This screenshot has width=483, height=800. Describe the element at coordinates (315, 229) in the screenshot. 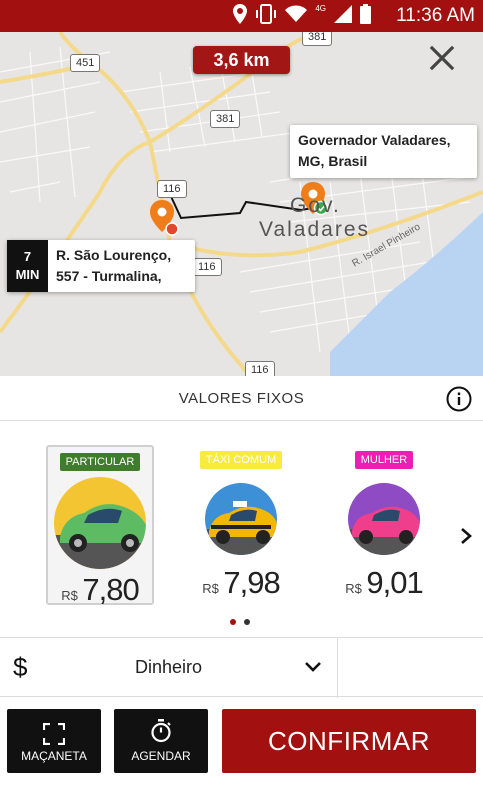

I see `city-label: Valadares` at that location.